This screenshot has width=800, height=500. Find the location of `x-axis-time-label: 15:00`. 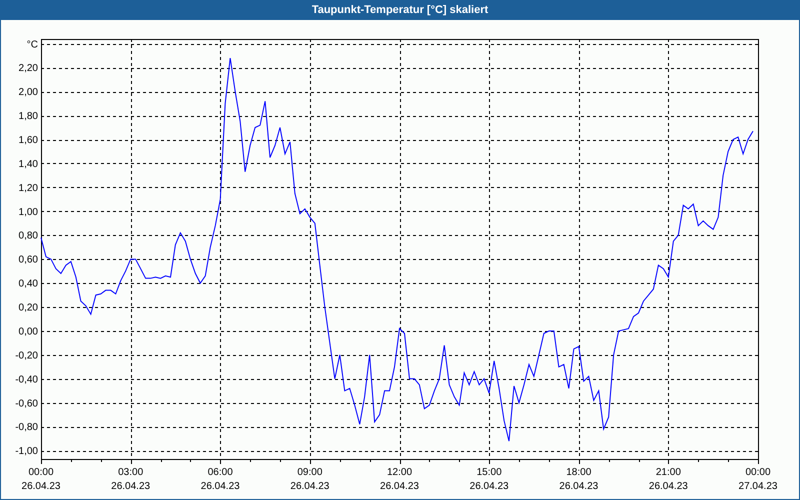

x-axis-time-label: 15:00 is located at coordinates (489, 472).